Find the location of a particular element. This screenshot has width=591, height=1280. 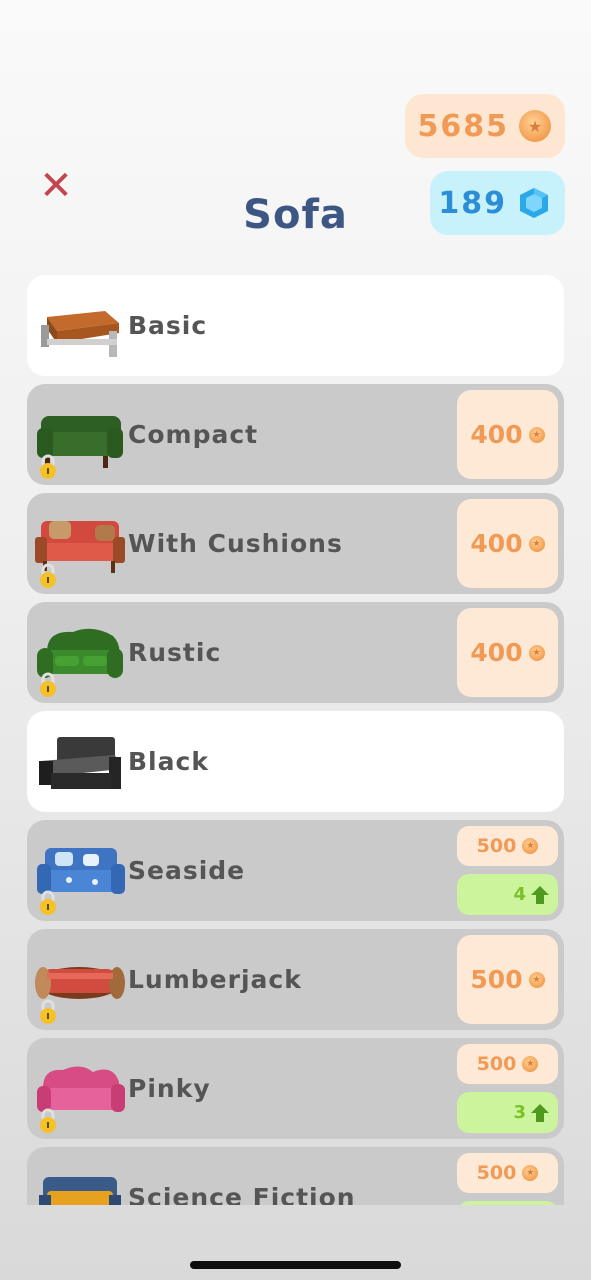

list-item: Lumberjack 500 is located at coordinates (295, 979).